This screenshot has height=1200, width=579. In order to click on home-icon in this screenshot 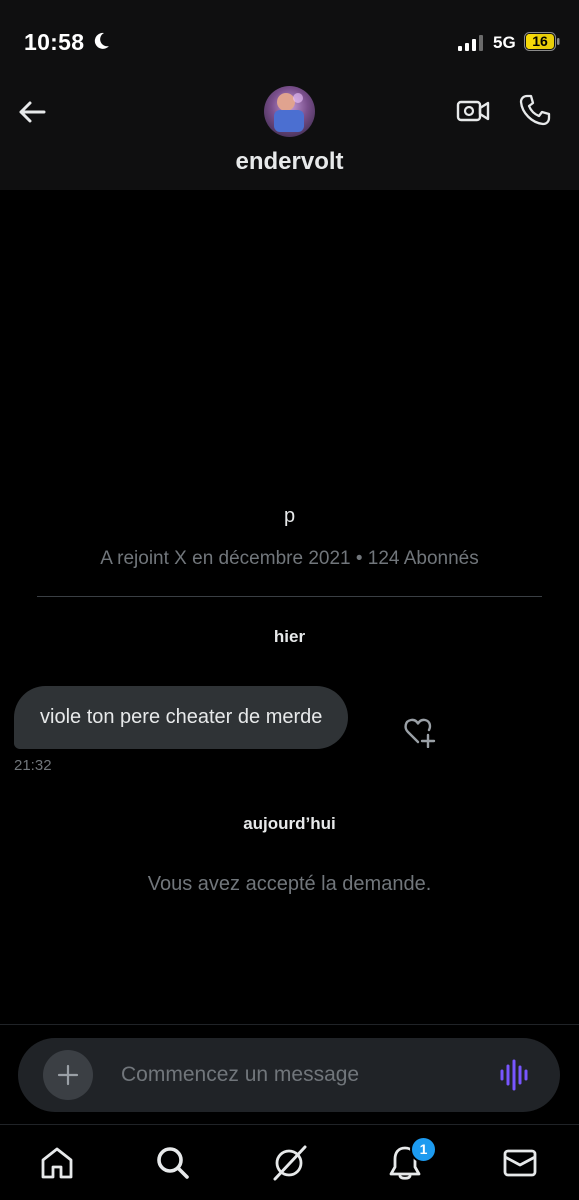, I will do `click(57, 1163)`.